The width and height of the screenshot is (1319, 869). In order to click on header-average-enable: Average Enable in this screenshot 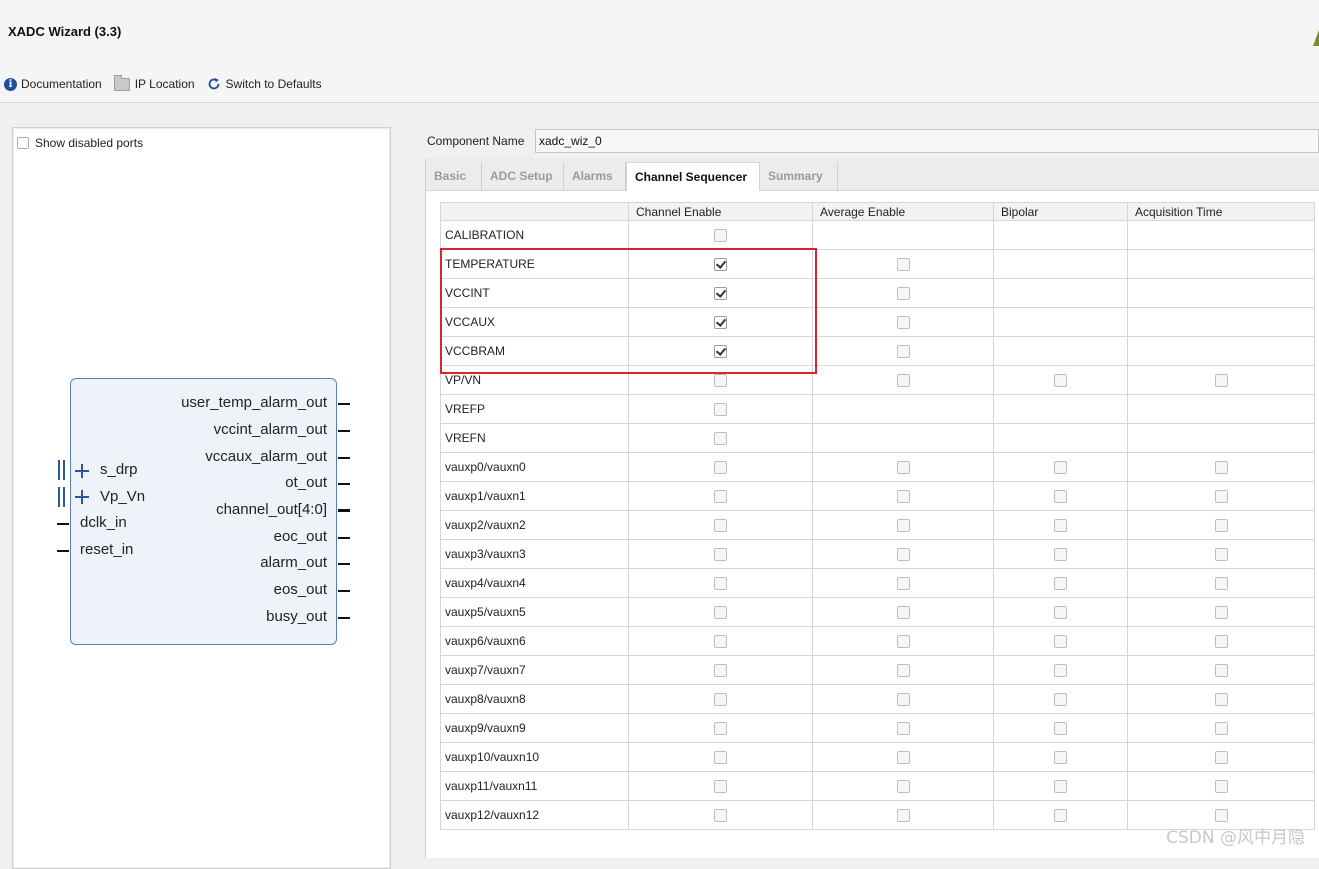, I will do `click(903, 211)`.